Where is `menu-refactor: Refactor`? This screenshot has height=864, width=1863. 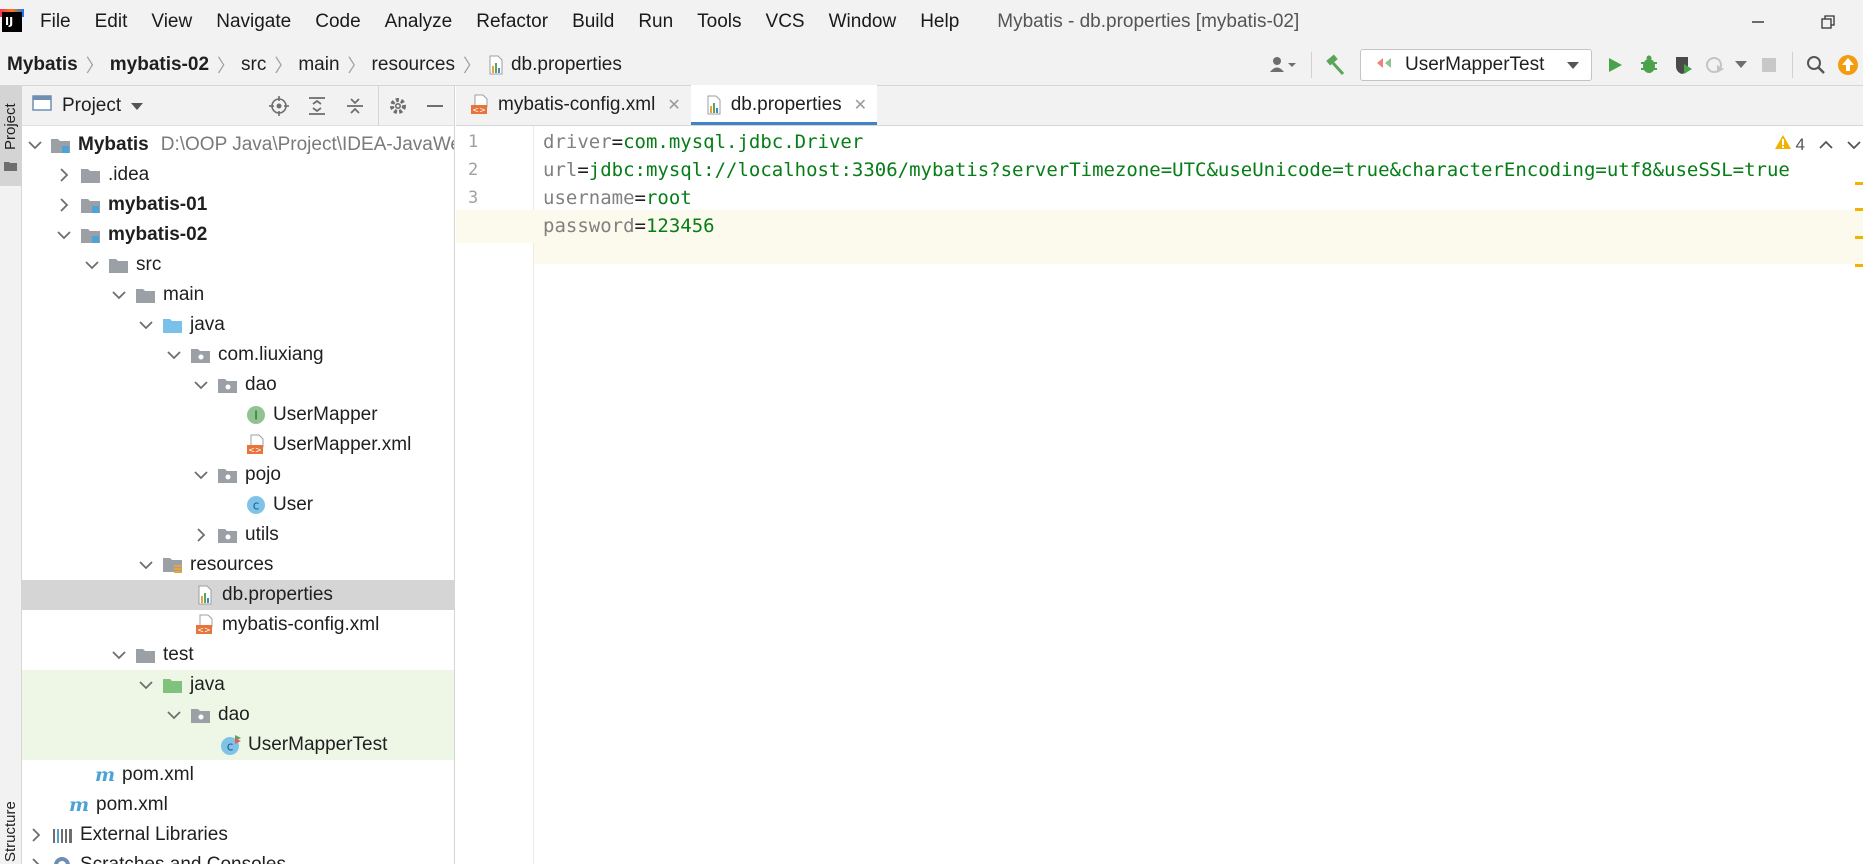 menu-refactor: Refactor is located at coordinates (512, 22).